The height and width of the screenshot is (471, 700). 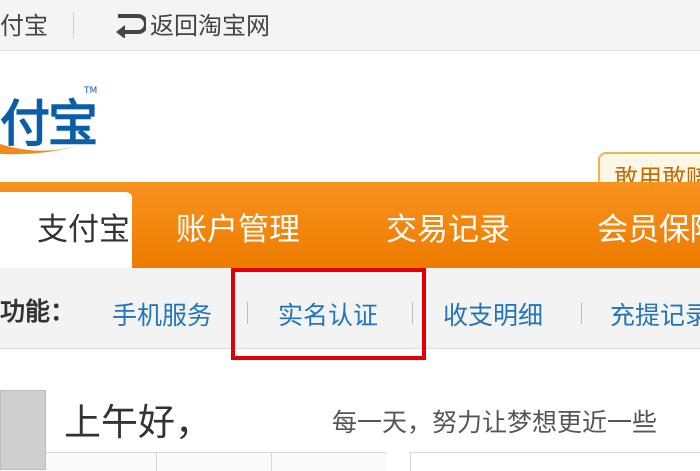 I want to click on avatar, so click(x=23, y=430).